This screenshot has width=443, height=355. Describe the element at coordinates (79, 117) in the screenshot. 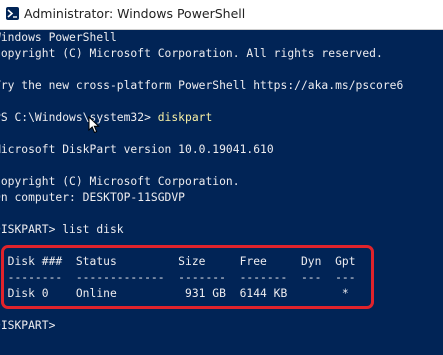

I see `prompt-text: PS C:\Windows\system32>` at that location.